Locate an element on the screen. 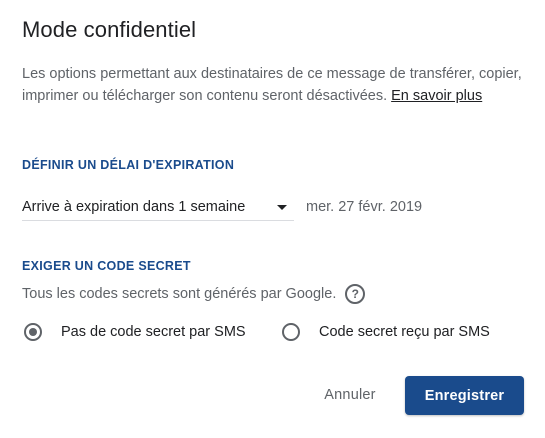  cancel-button: Annuler is located at coordinates (350, 395).